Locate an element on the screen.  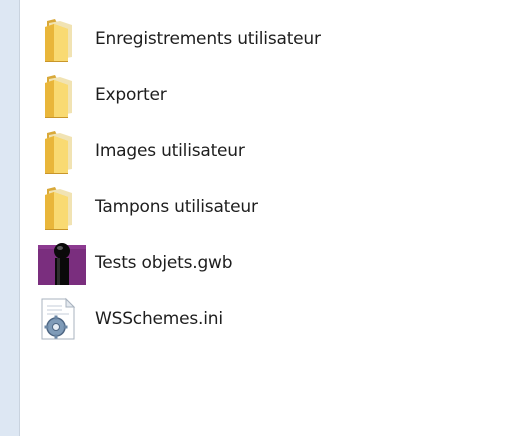
list-item-file: WSSchemes.ini is located at coordinates (268, 323).